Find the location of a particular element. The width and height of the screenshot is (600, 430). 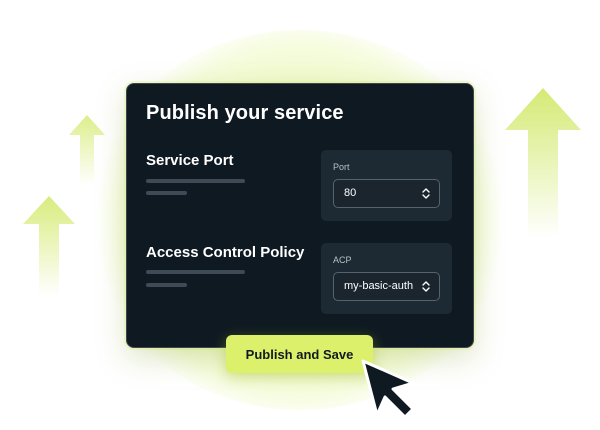

port-field-label: Port is located at coordinates (341, 167).